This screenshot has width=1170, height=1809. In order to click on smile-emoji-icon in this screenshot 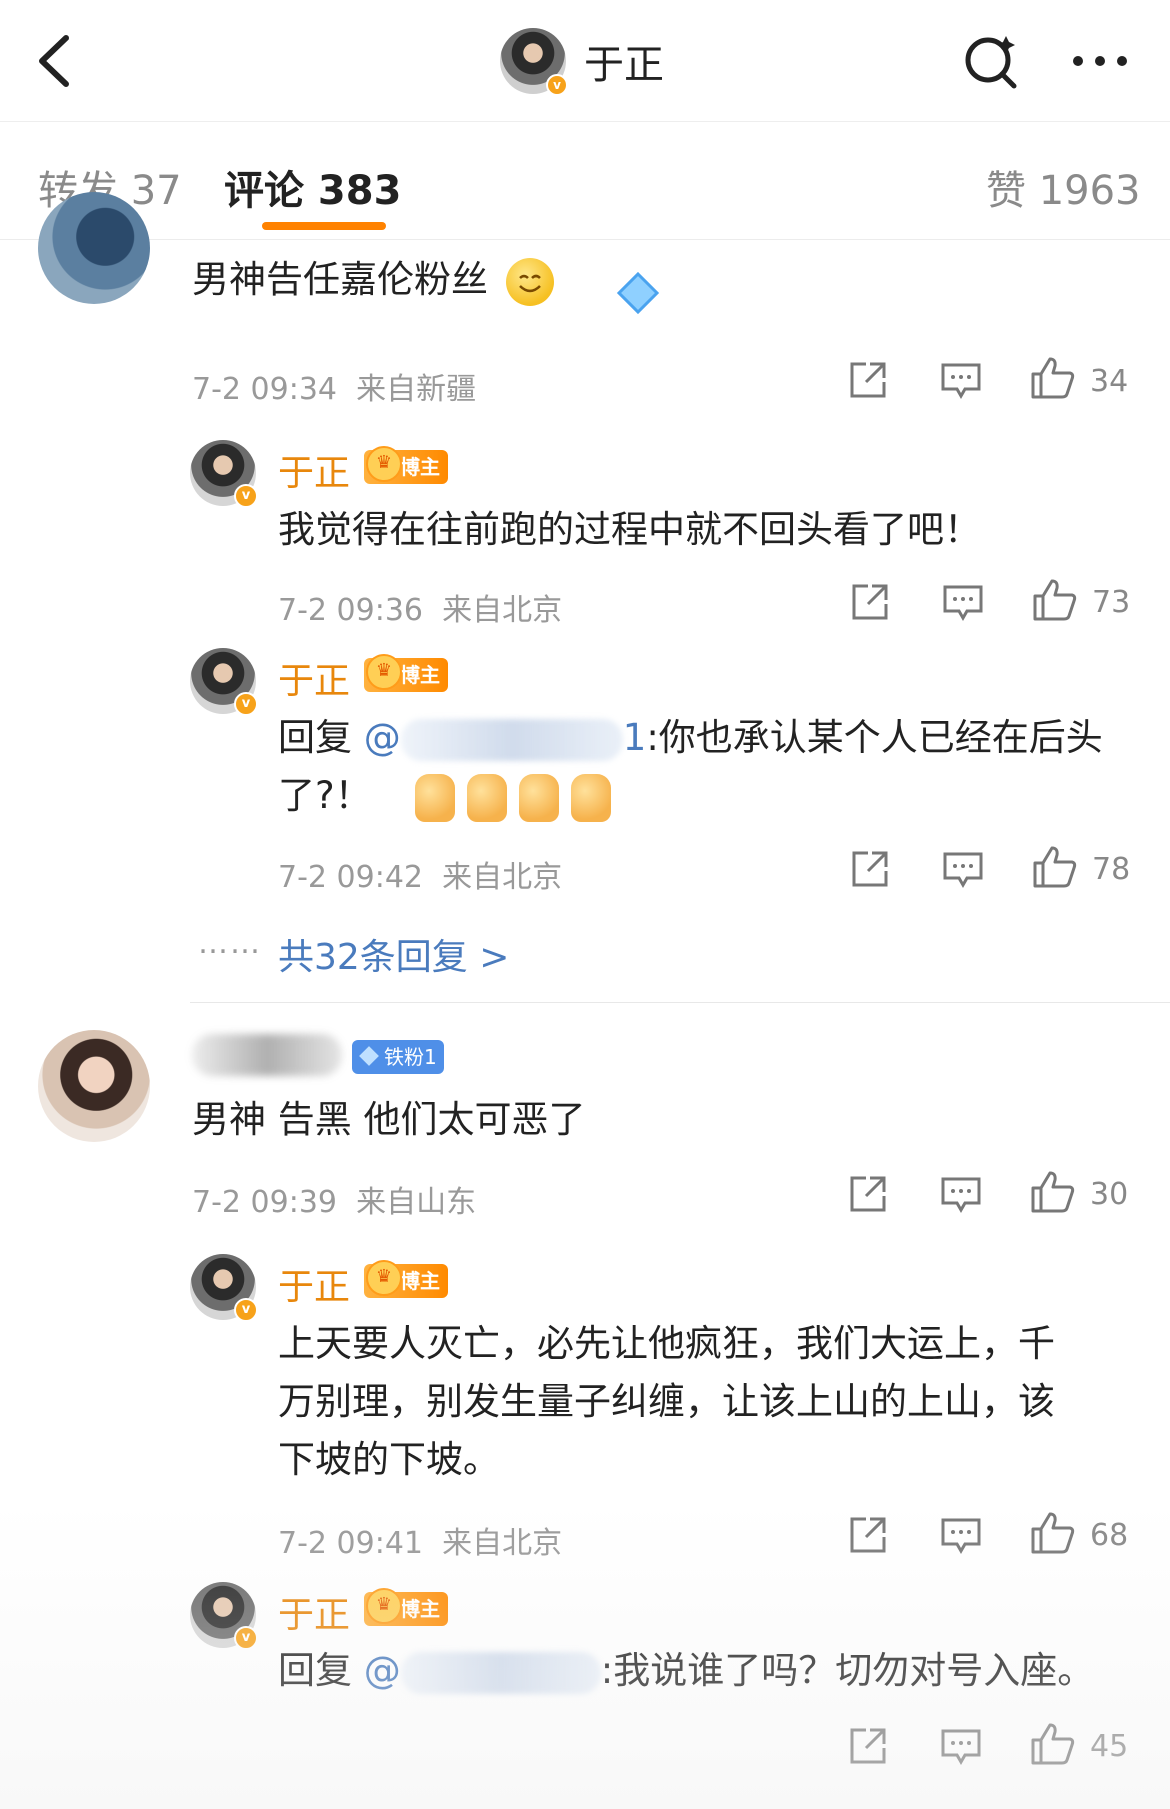, I will do `click(529, 281)`.